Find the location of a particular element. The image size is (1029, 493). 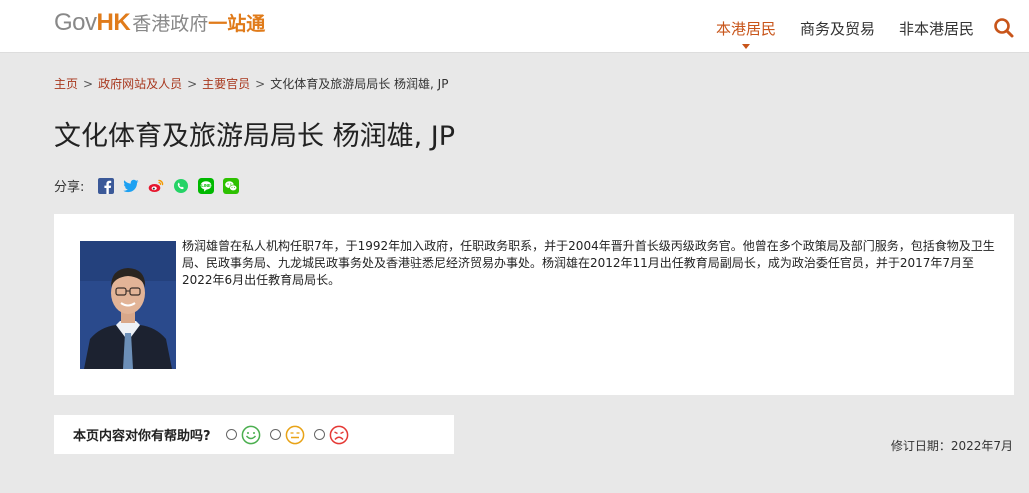

revision-date: 修订日期：2022年7月 is located at coordinates (951, 446).